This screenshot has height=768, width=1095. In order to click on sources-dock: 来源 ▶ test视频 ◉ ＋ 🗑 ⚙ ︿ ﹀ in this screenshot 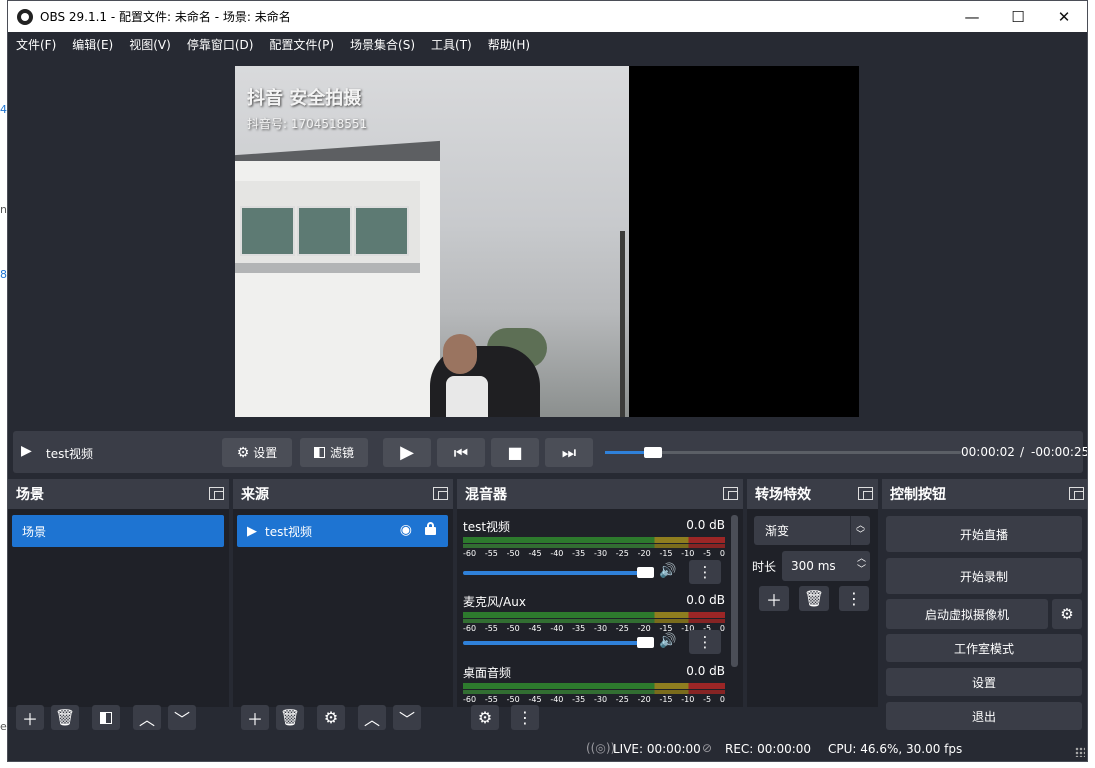, I will do `click(343, 607)`.